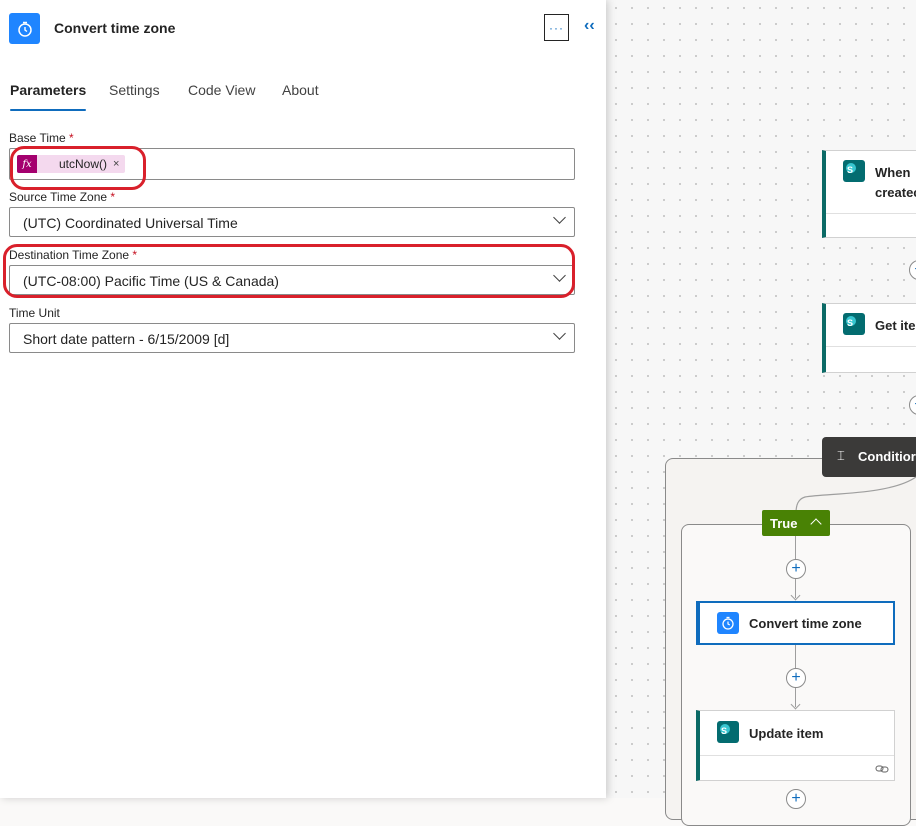 This screenshot has height=826, width=916. What do you see at coordinates (895, 192) in the screenshot?
I see `trigger-card-title-line2: createc` at bounding box center [895, 192].